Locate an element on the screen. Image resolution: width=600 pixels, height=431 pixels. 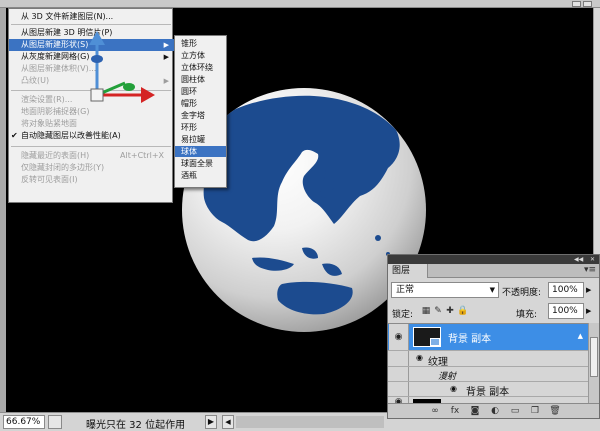
status-info-text: 曝光只在 32 位起作用 is located at coordinates (136, 425).